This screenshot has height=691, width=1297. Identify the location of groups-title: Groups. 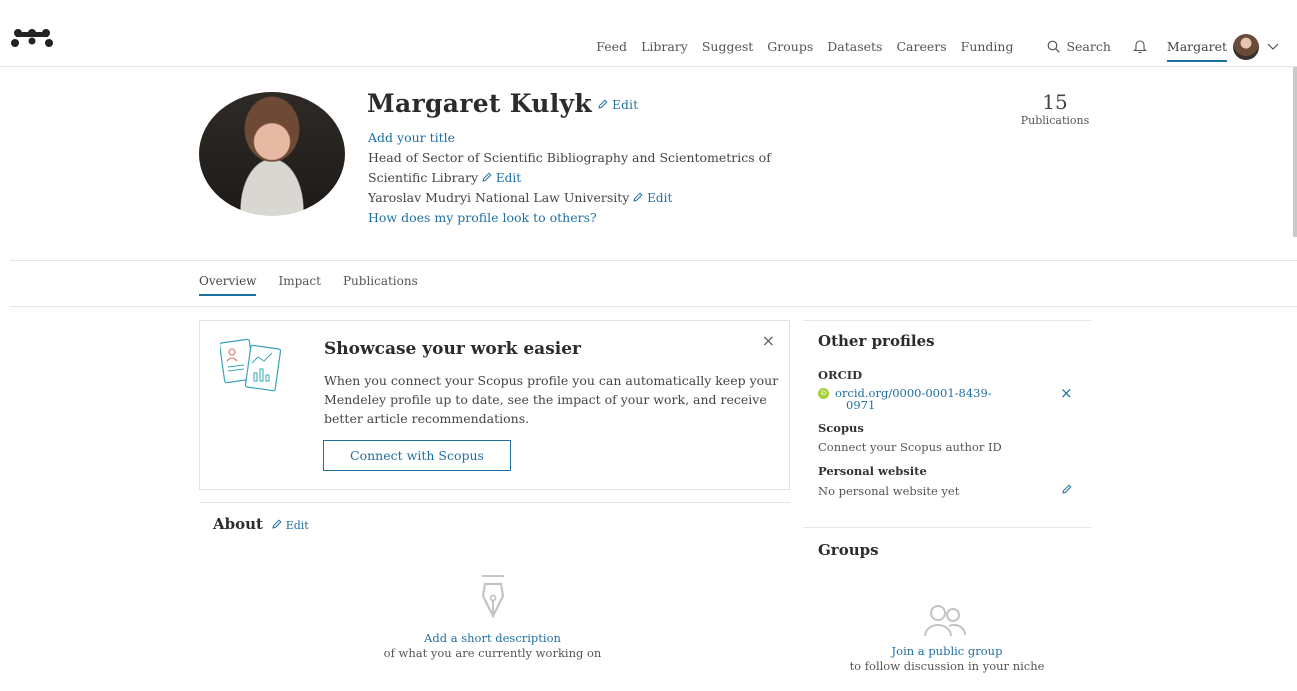
(848, 550).